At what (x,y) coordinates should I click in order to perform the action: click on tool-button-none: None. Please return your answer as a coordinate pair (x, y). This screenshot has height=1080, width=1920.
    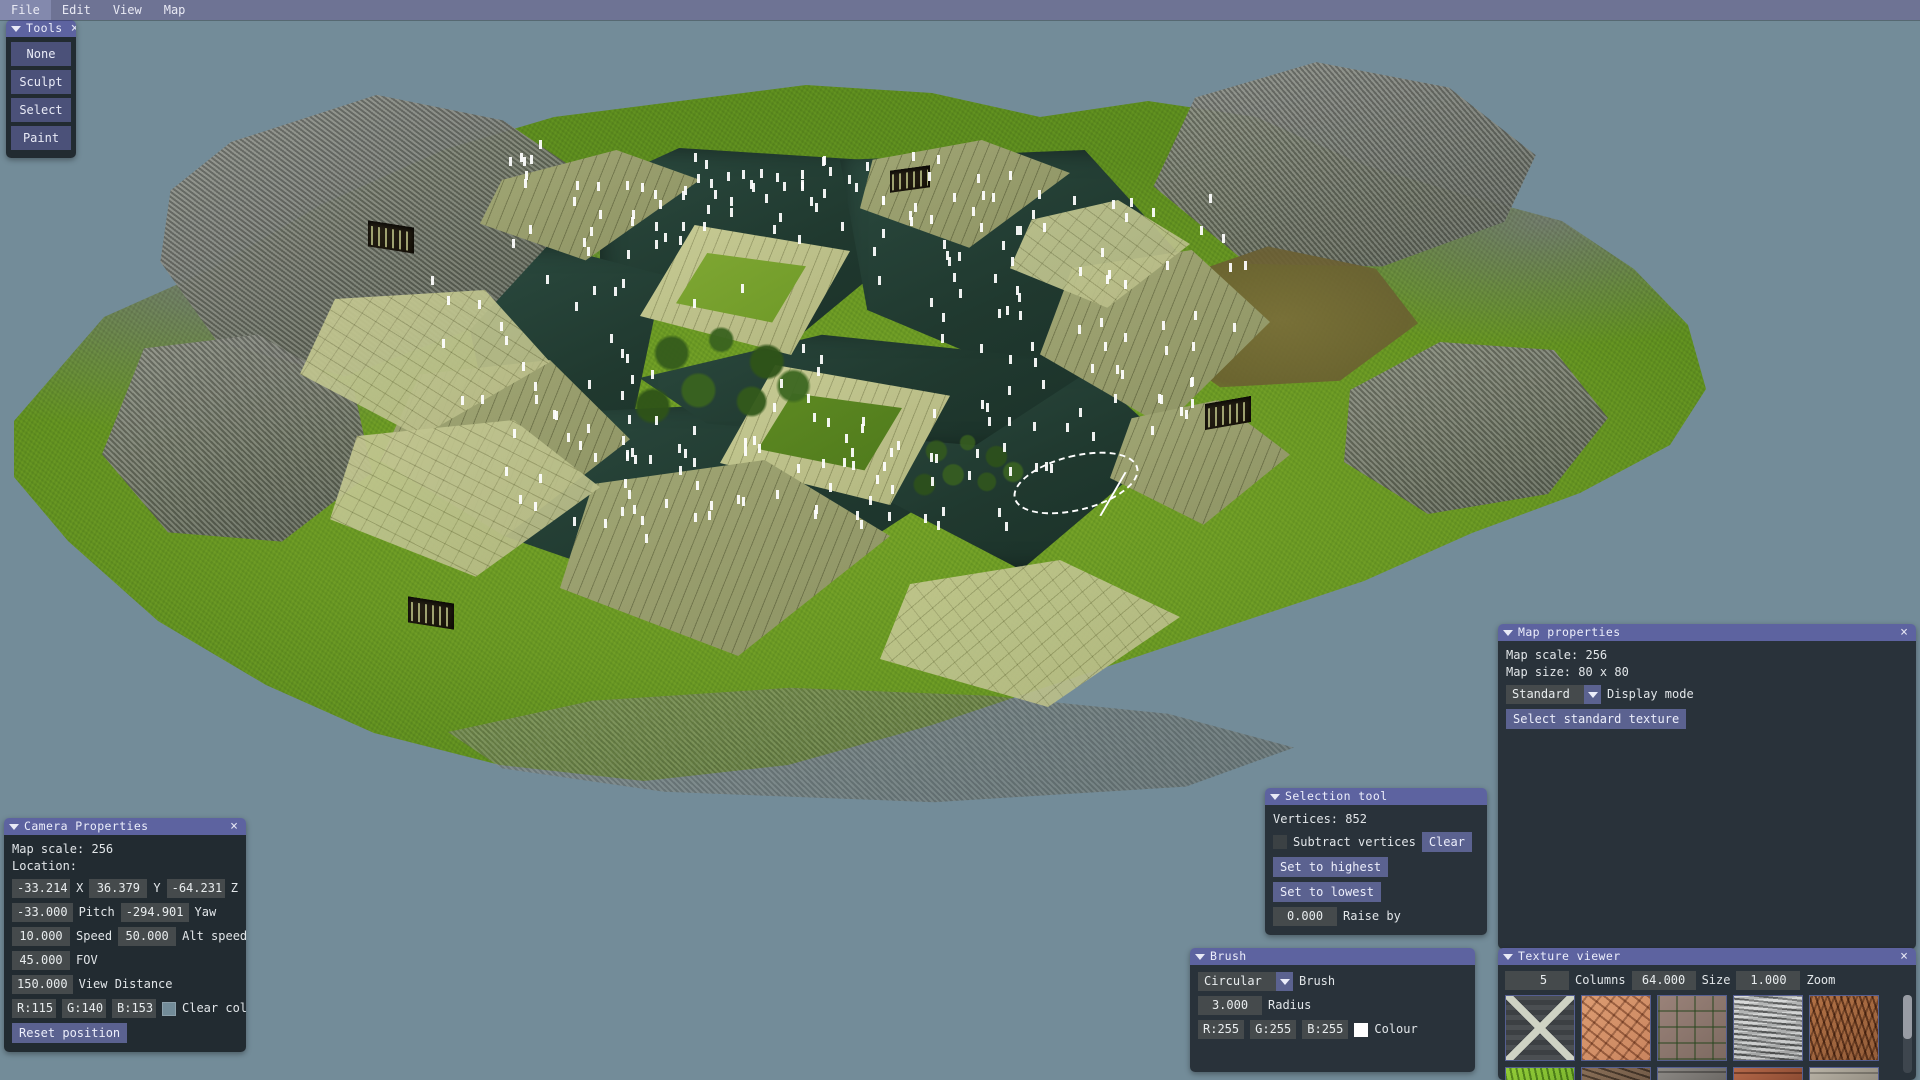
    Looking at the image, I should click on (41, 54).